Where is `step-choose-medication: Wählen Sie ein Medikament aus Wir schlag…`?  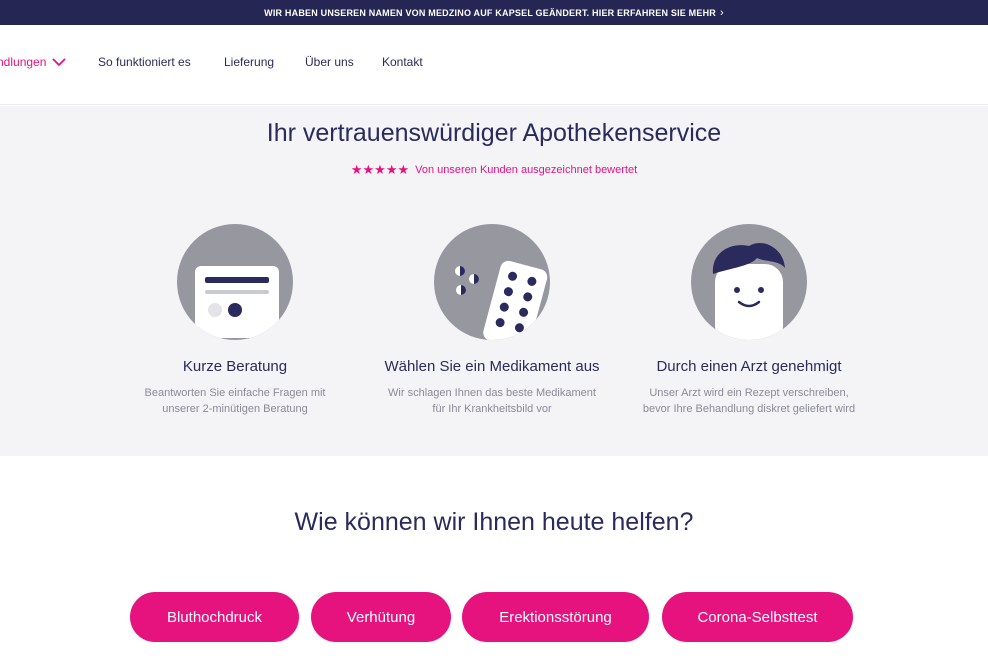 step-choose-medication: Wählen Sie ein Medikament aus Wir schlag… is located at coordinates (492, 320).